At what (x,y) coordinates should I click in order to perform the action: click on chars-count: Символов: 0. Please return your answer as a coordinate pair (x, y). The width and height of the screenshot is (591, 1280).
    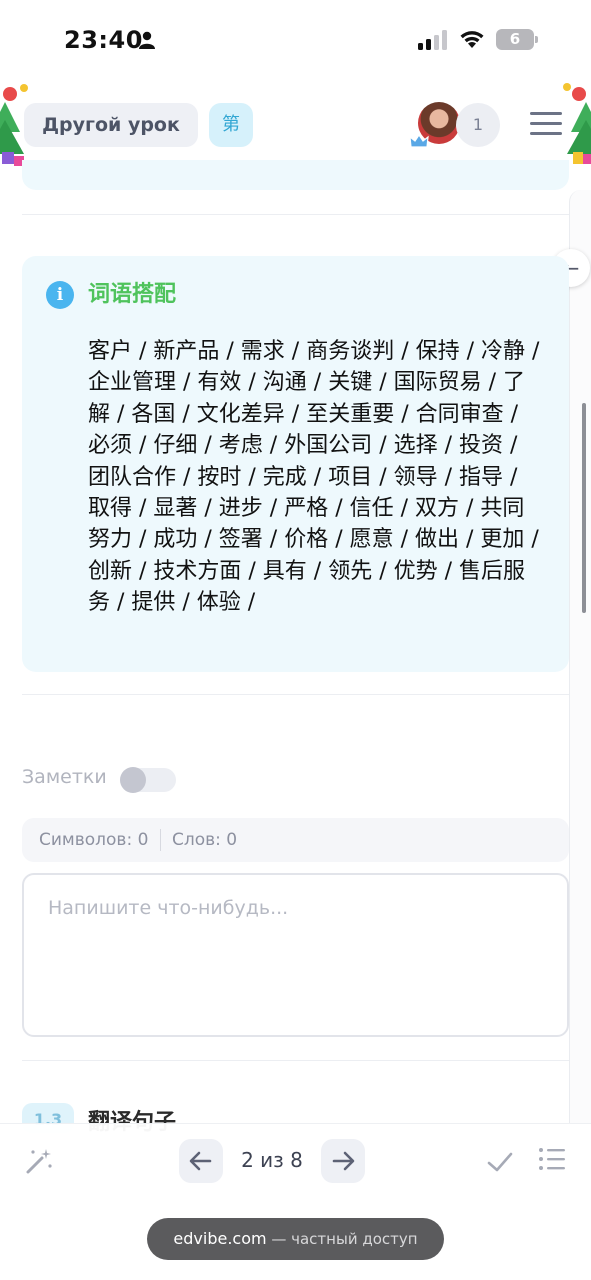
    Looking at the image, I should click on (94, 840).